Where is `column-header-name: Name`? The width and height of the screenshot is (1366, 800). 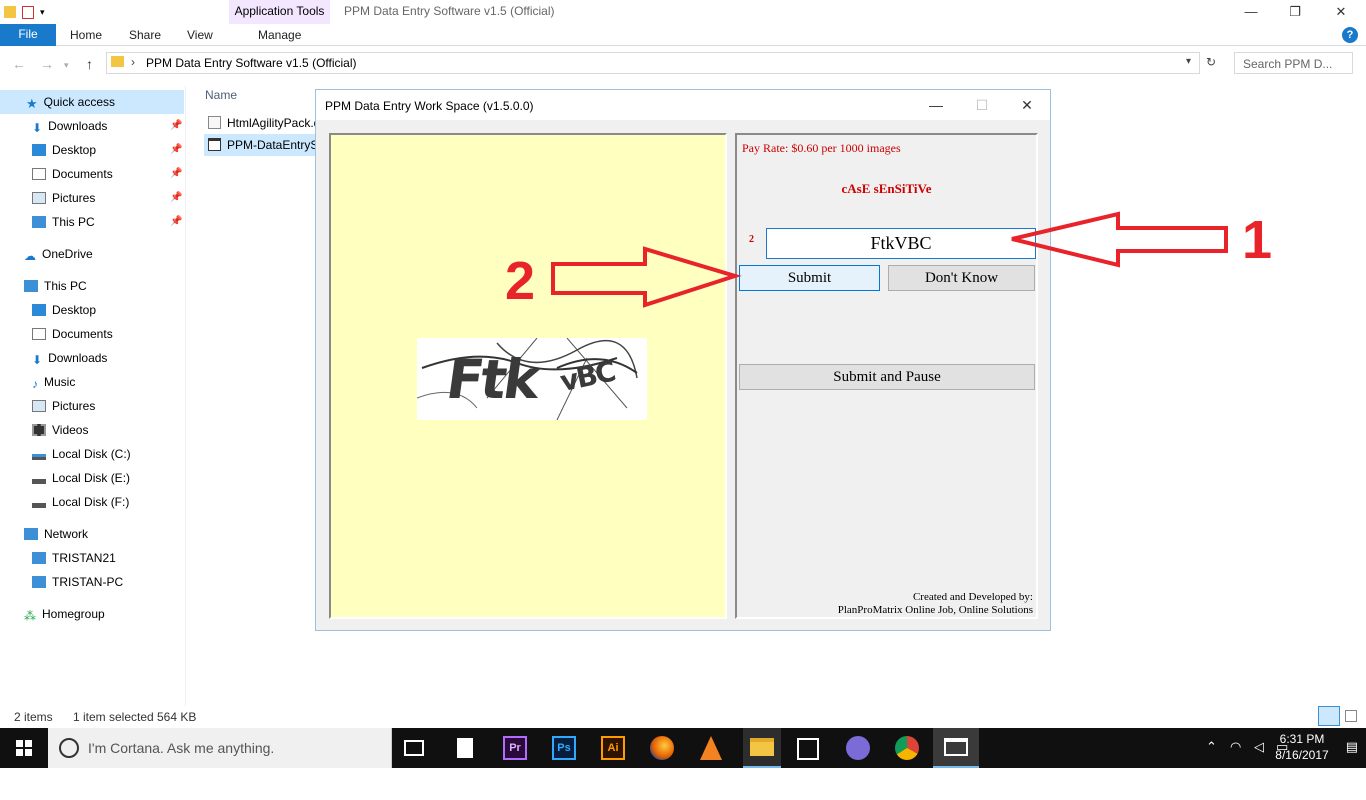
column-header-name: Name is located at coordinates (221, 95).